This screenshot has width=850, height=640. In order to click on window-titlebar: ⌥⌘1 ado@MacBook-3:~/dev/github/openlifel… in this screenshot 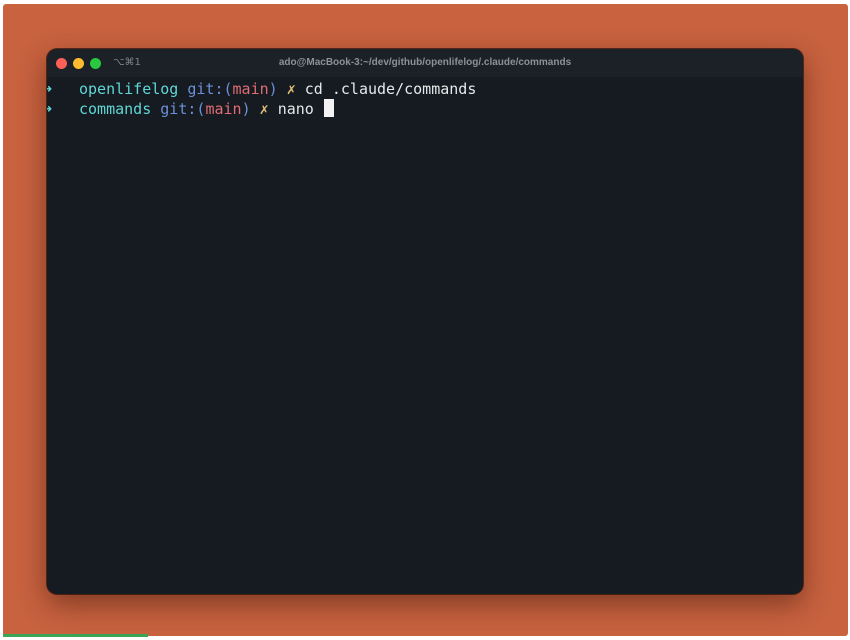, I will do `click(425, 63)`.